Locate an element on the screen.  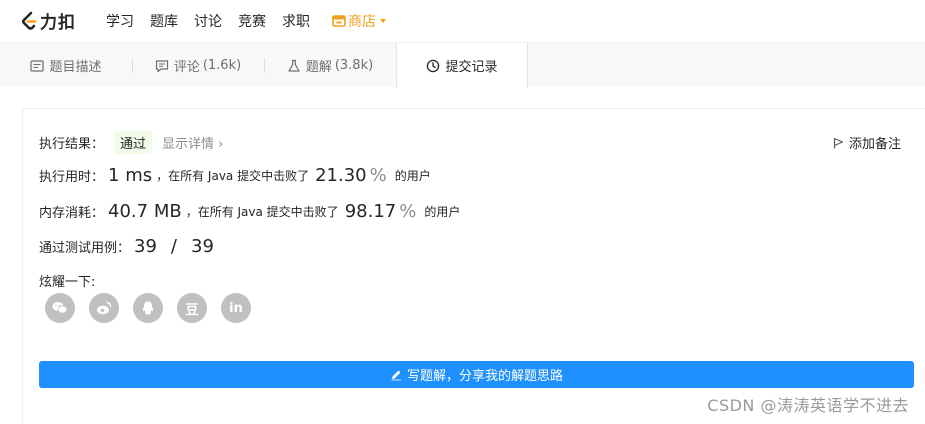
tests-label: 通过测试用例： is located at coordinates (85, 248).